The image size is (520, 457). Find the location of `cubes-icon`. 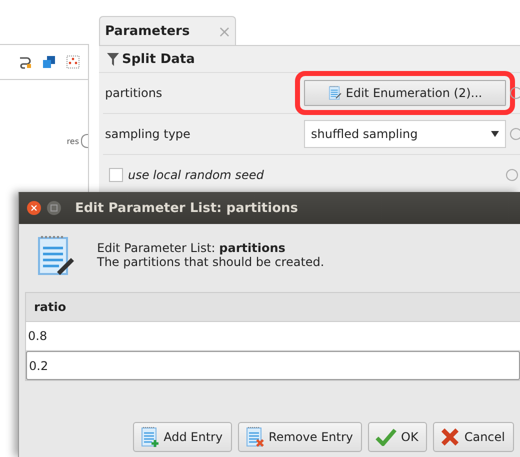

cubes-icon is located at coordinates (49, 62).